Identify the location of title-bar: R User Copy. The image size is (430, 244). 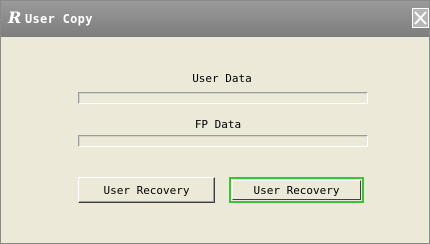
(215, 19).